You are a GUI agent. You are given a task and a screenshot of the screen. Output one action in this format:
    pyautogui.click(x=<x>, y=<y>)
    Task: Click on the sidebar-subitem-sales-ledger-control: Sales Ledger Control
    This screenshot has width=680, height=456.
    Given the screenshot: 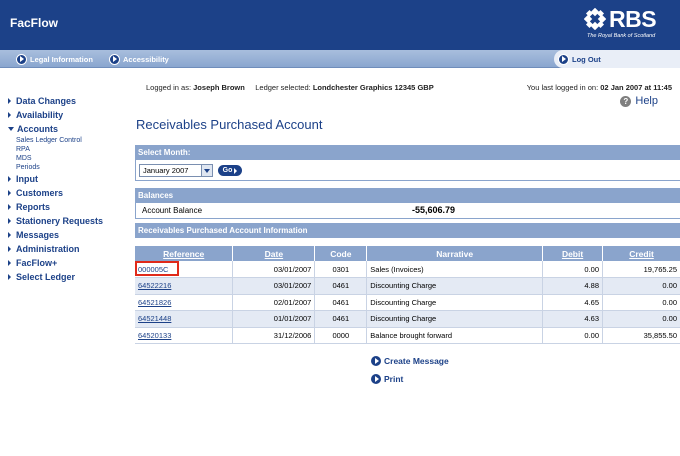 What is the action you would take?
    pyautogui.click(x=68, y=140)
    